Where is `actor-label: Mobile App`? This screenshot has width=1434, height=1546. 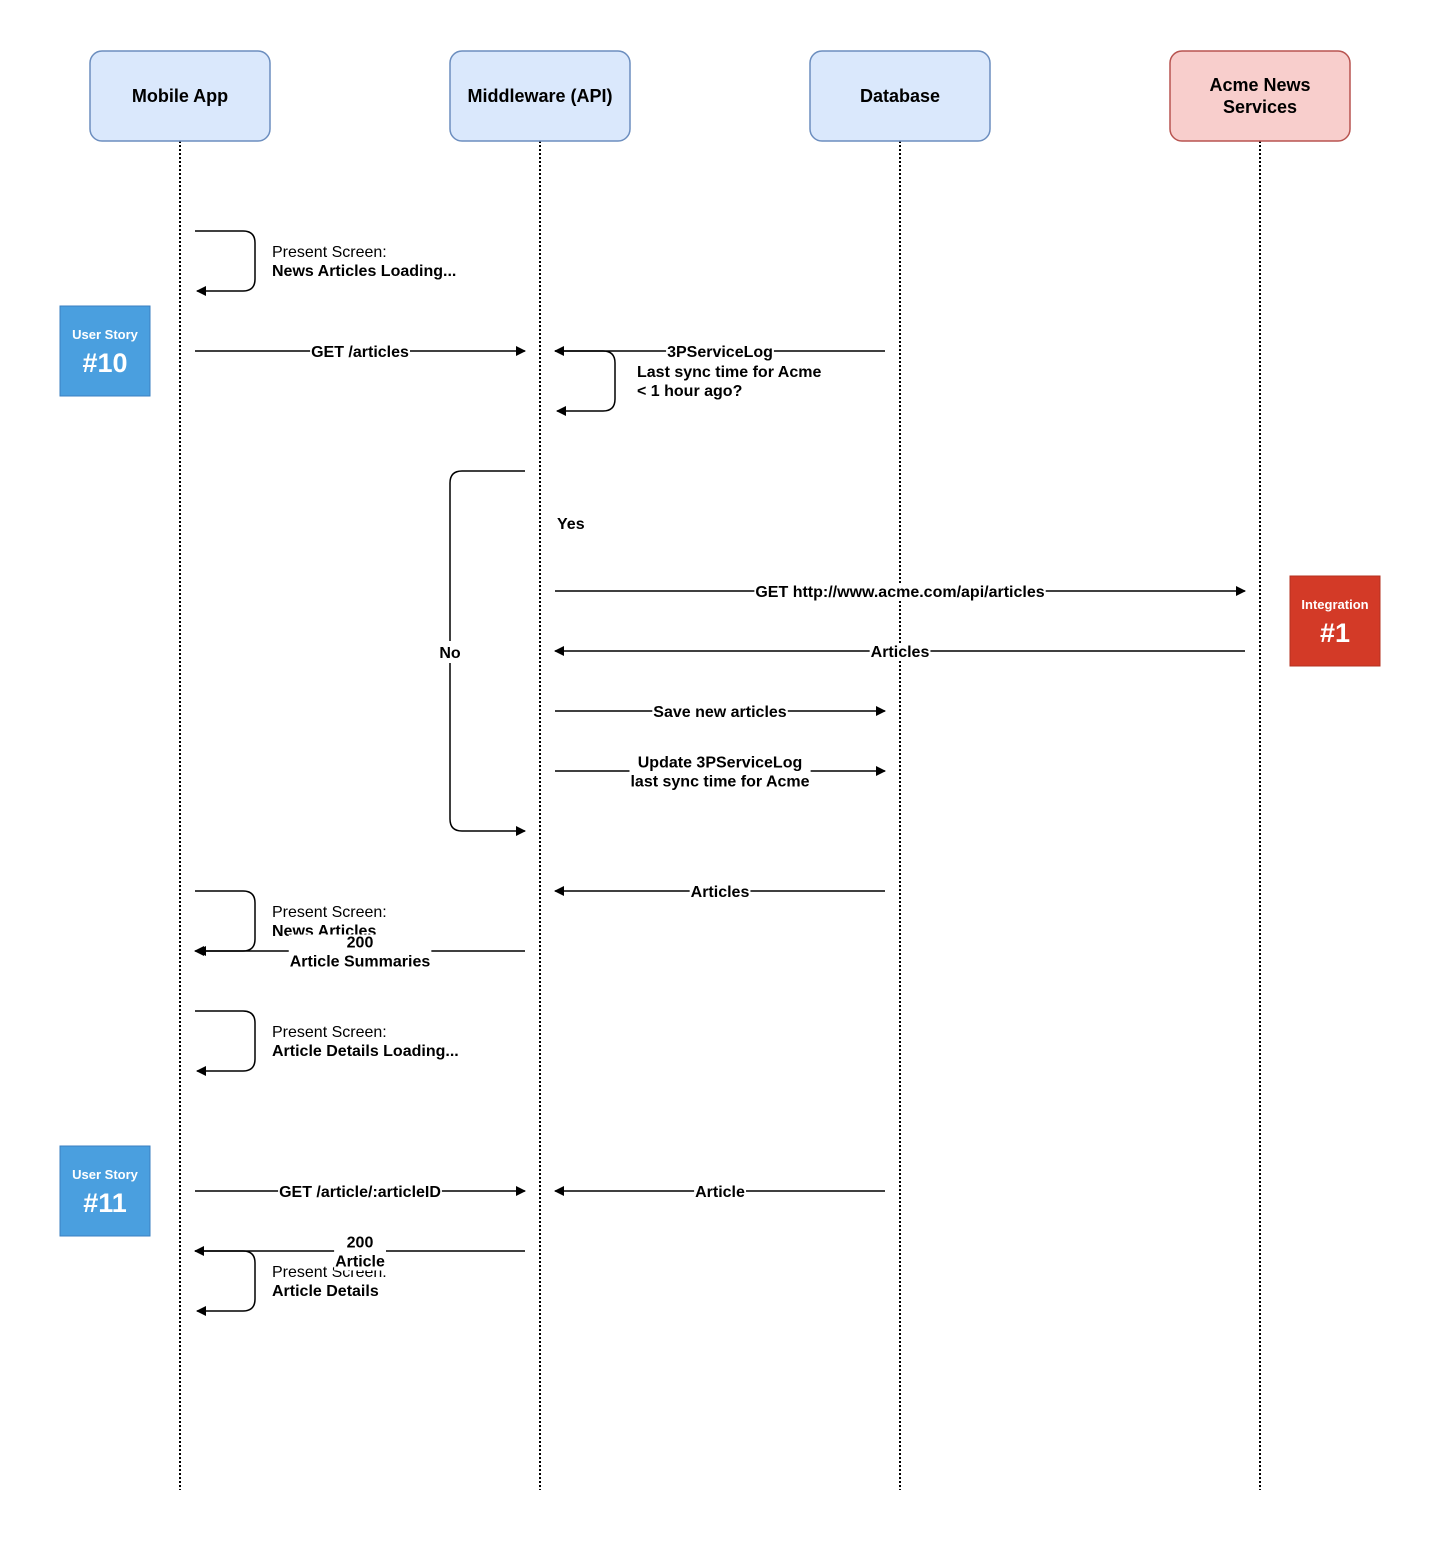 actor-label: Mobile App is located at coordinates (180, 96).